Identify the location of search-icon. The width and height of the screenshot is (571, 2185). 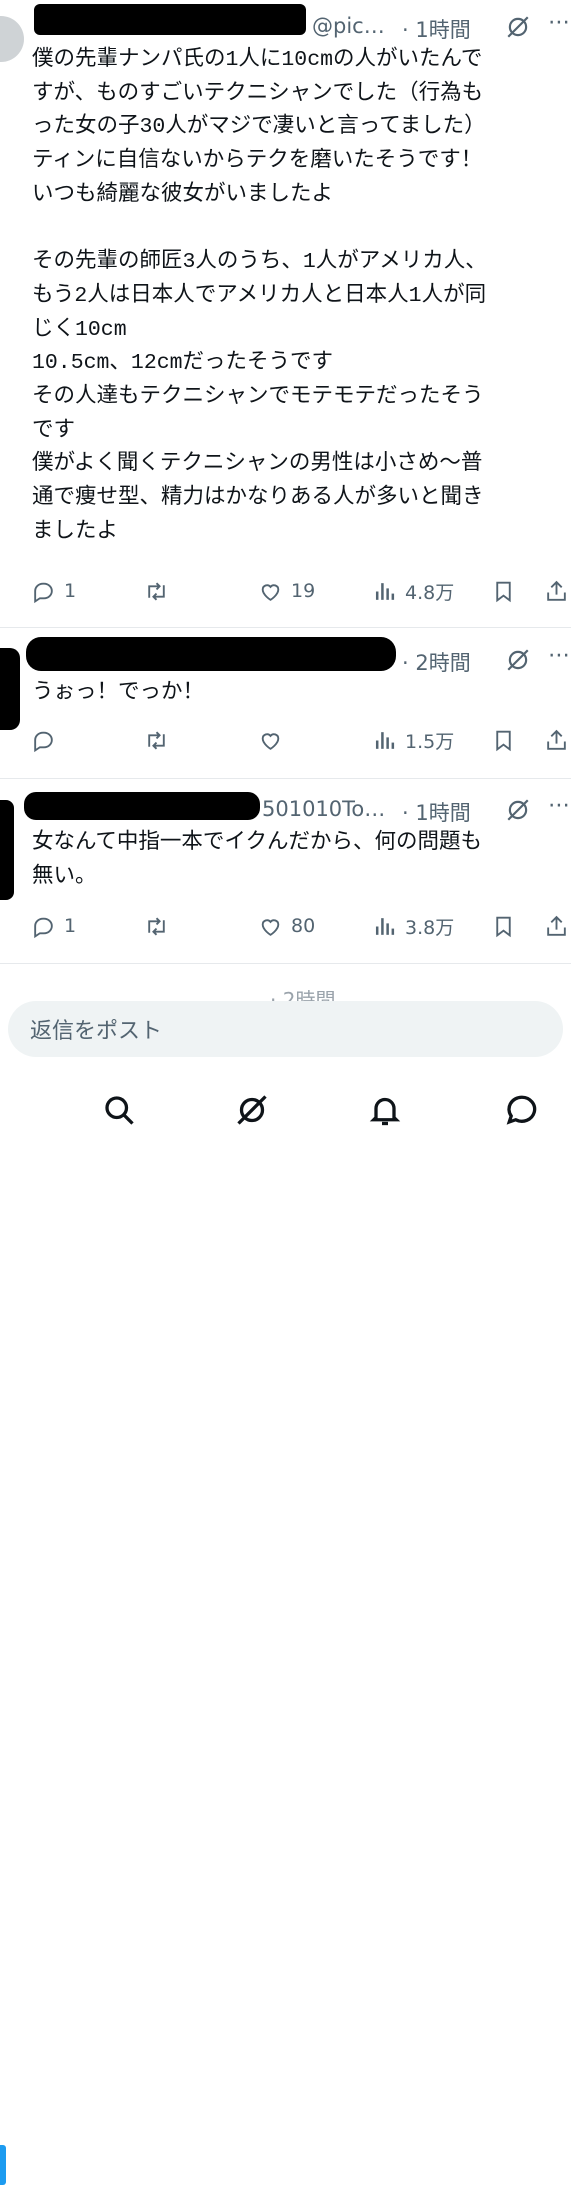
(119, 1110).